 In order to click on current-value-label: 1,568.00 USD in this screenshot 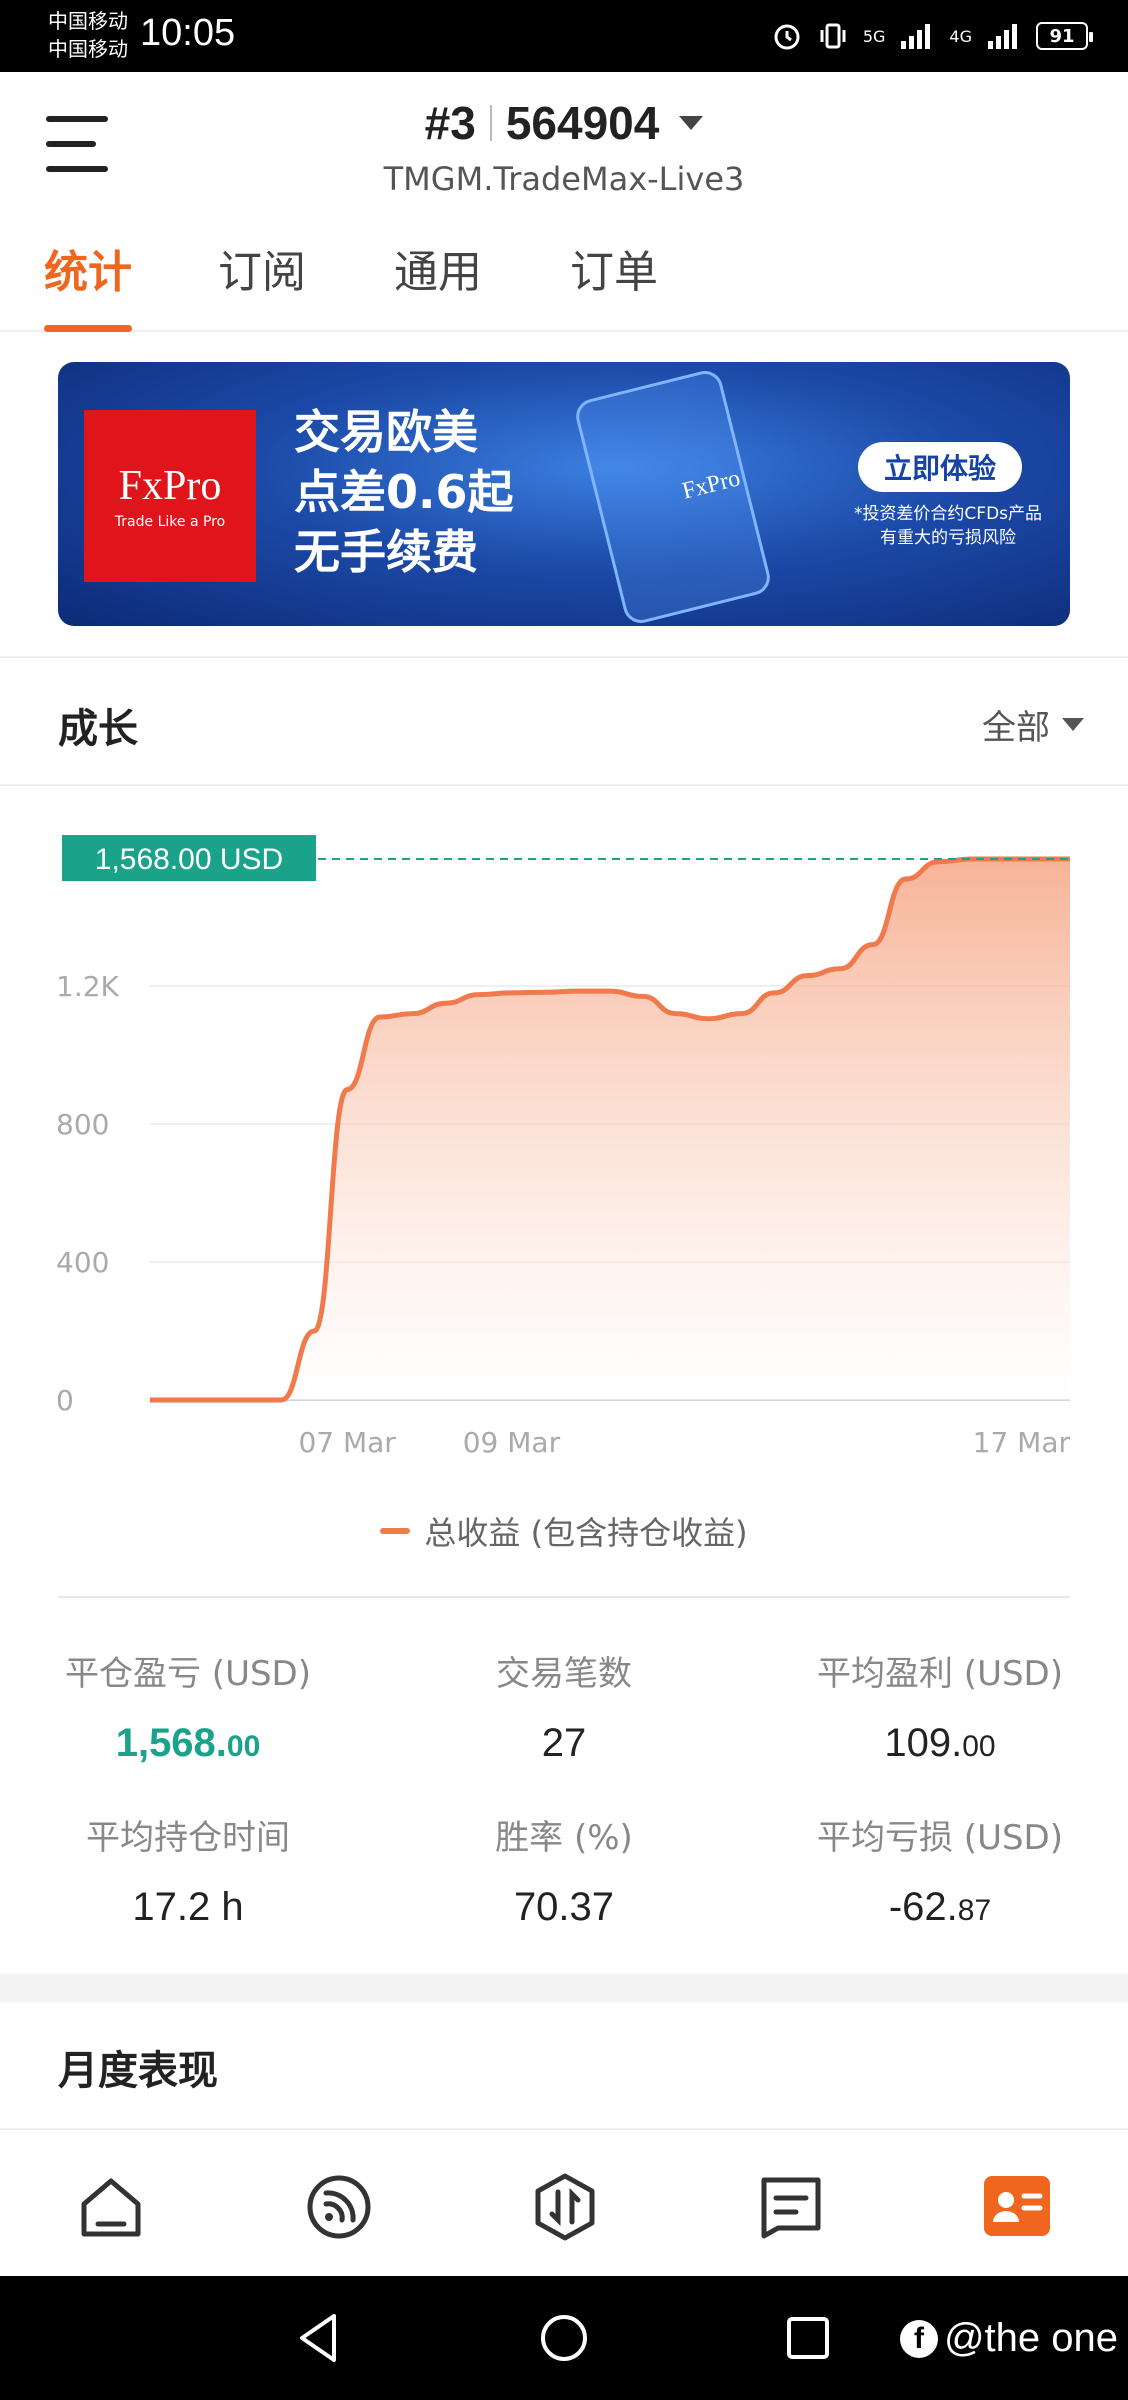, I will do `click(189, 859)`.